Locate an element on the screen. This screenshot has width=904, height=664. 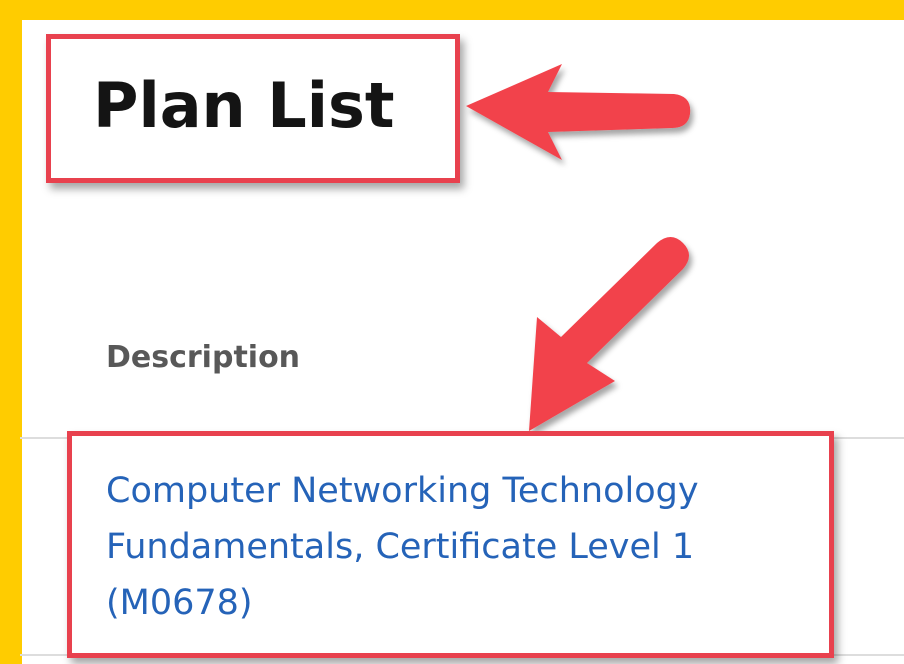
callout-arrow-left-icon is located at coordinates (578, 112).